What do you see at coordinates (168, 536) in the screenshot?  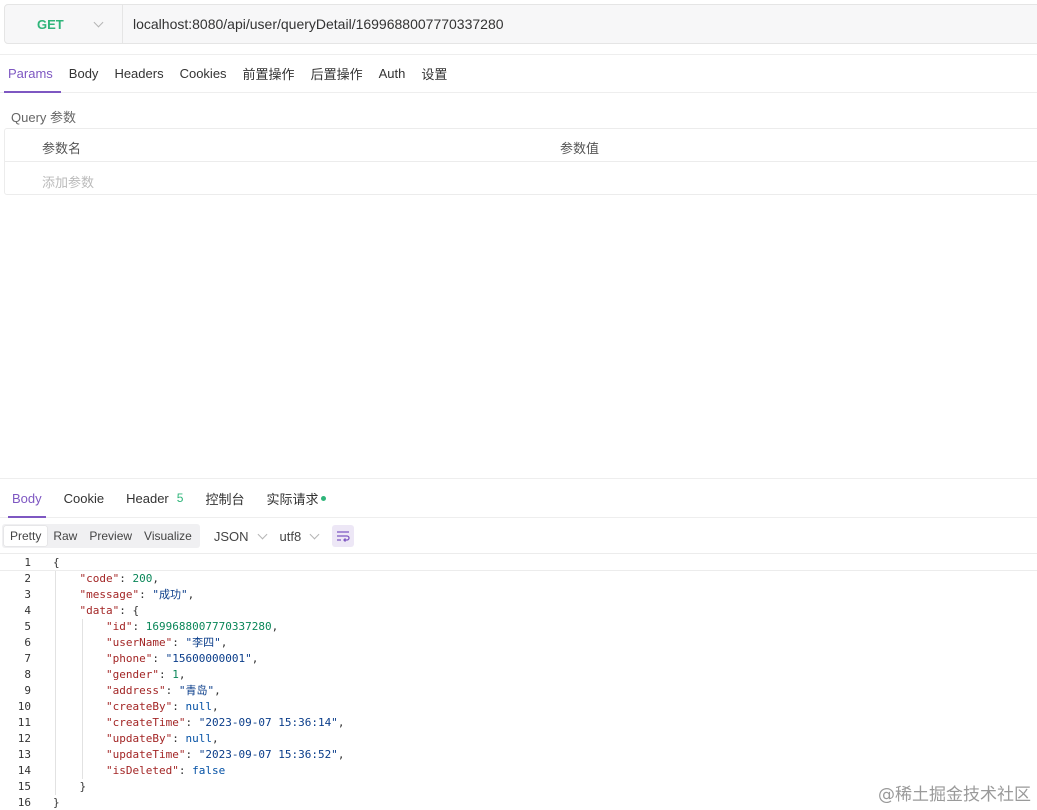 I see `mode-visualize: Visualize` at bounding box center [168, 536].